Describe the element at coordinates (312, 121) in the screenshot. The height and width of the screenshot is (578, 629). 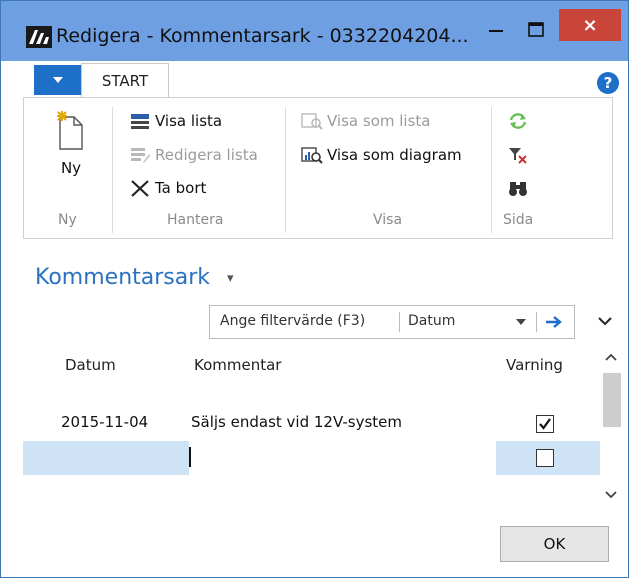
I see `show-as-list-icon` at that location.